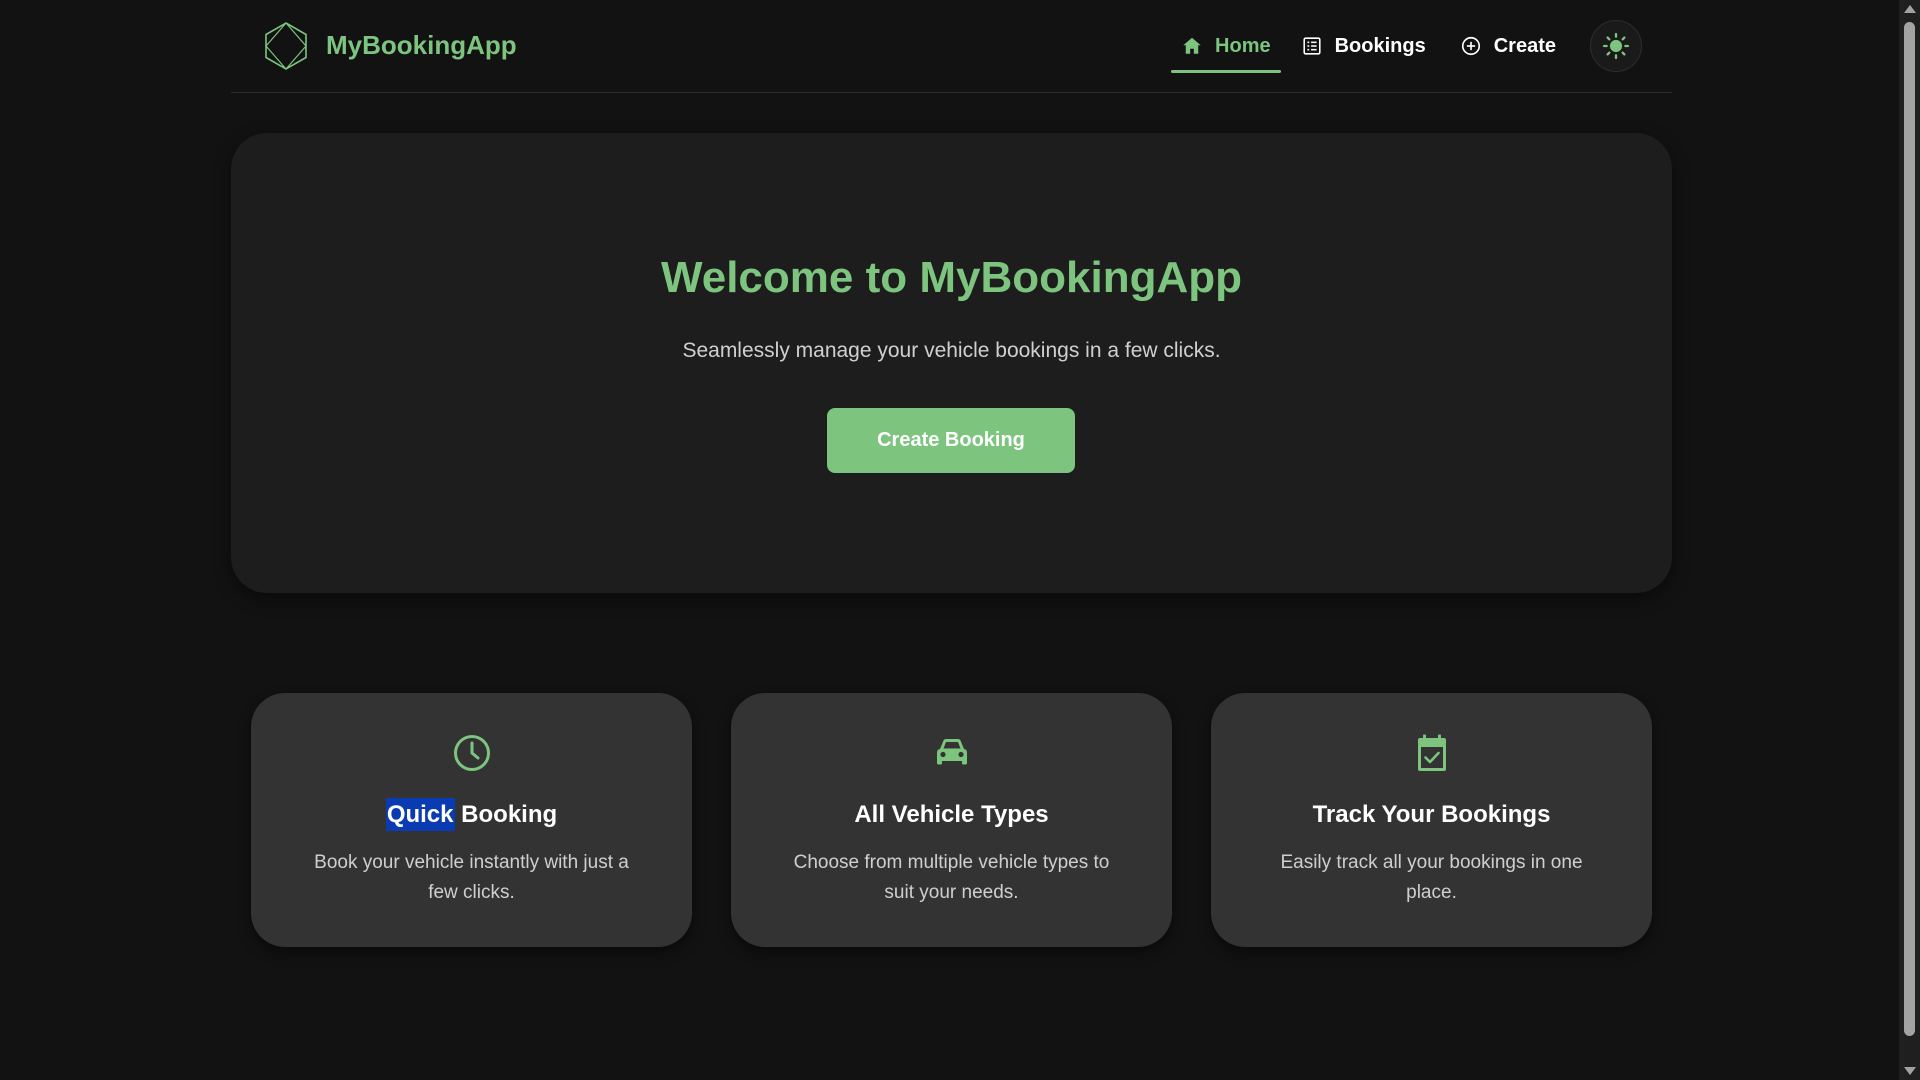  Describe the element at coordinates (1431, 752) in the screenshot. I see `calendar-check-icon` at that location.